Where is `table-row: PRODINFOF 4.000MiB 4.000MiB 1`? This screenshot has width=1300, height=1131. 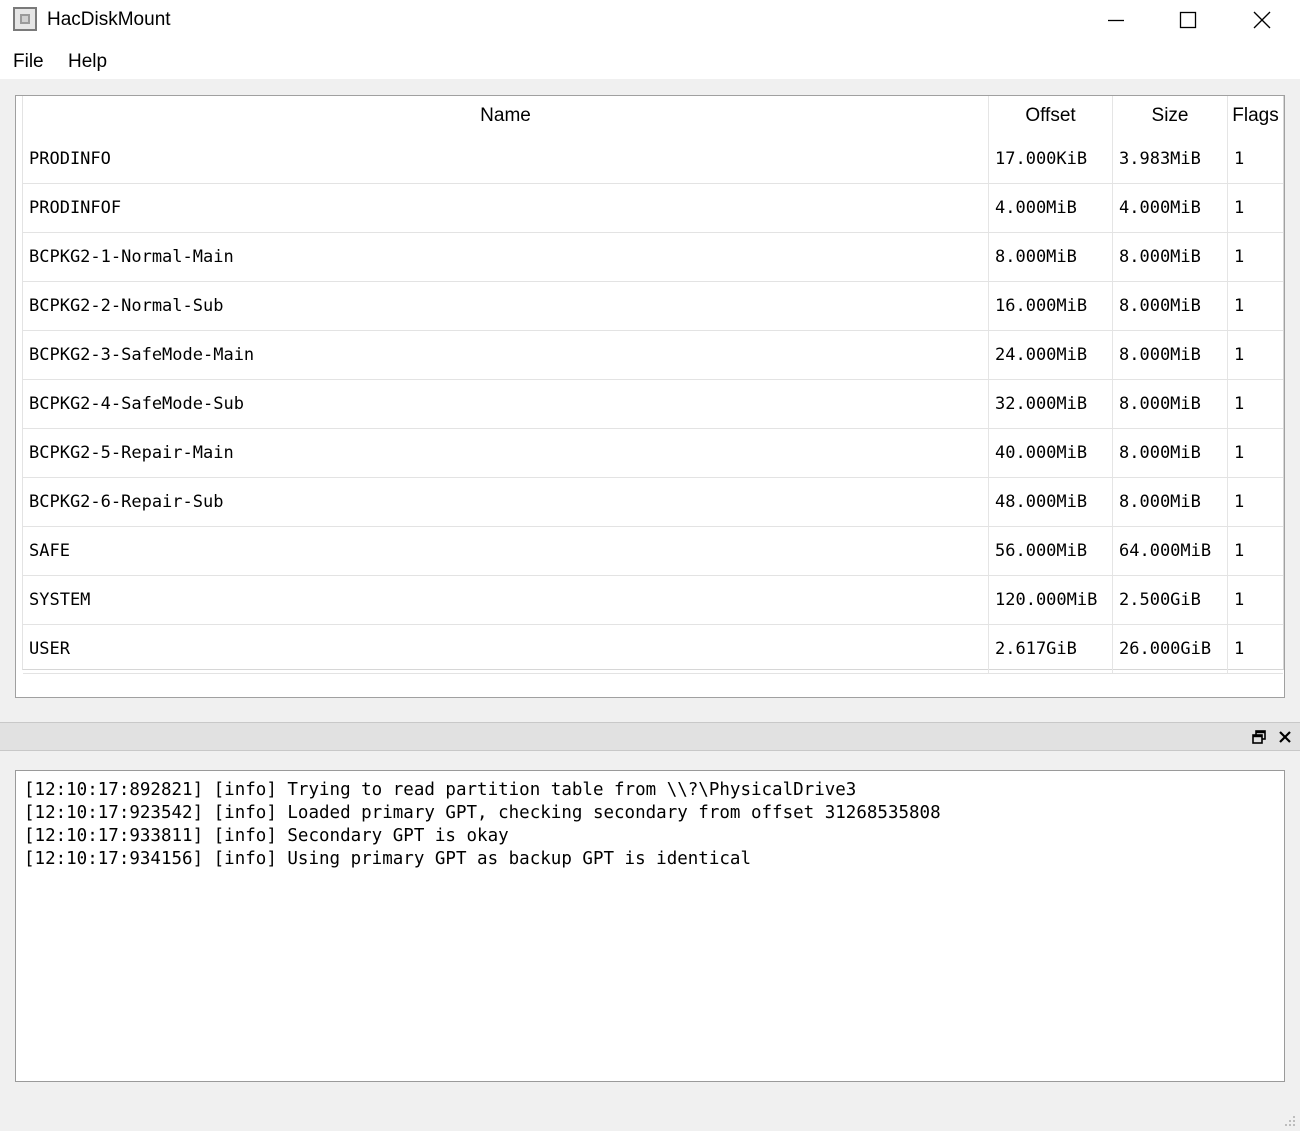 table-row: PRODINFOF 4.000MiB 4.000MiB 1 is located at coordinates (653, 208).